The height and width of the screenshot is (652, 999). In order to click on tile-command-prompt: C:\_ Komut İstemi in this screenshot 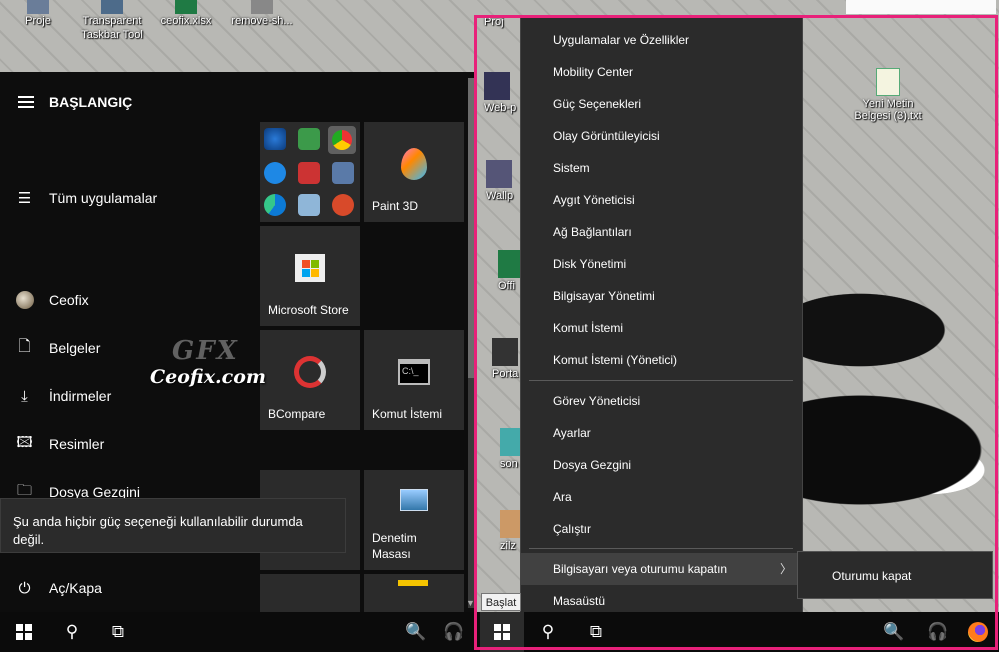, I will do `click(414, 380)`.